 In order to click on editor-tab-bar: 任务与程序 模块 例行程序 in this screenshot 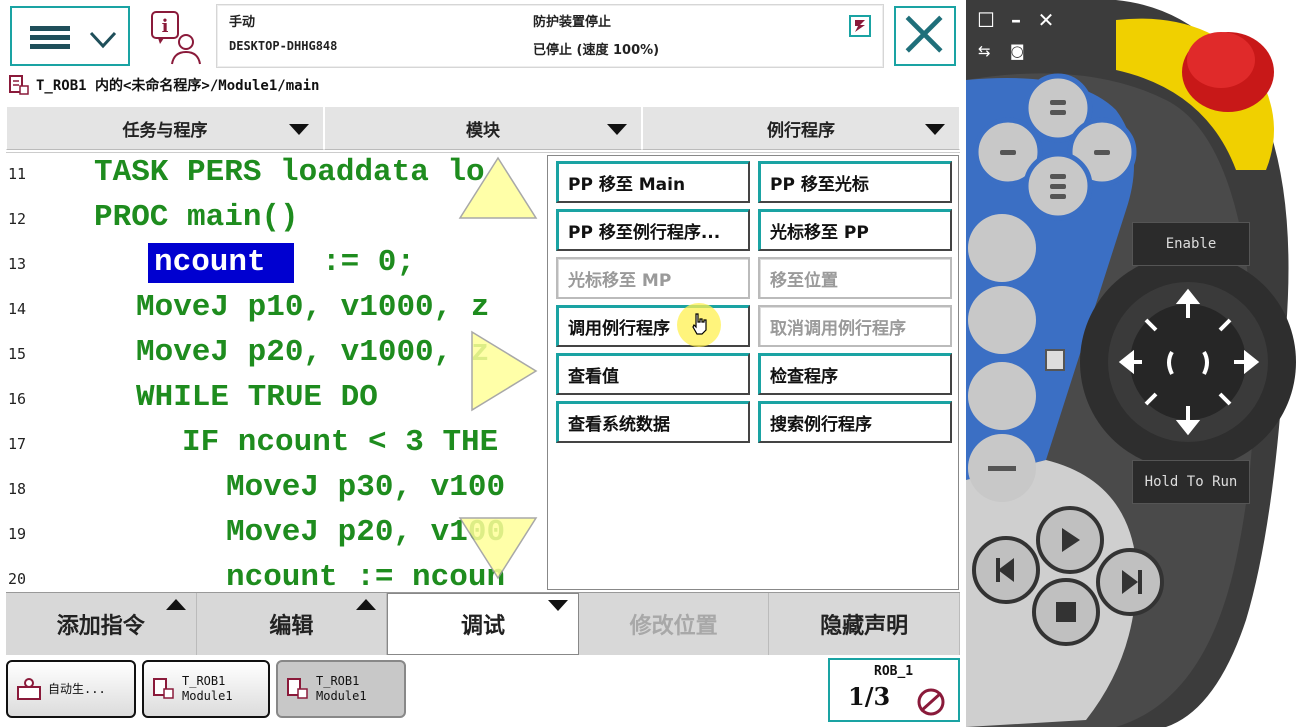, I will do `click(483, 128)`.